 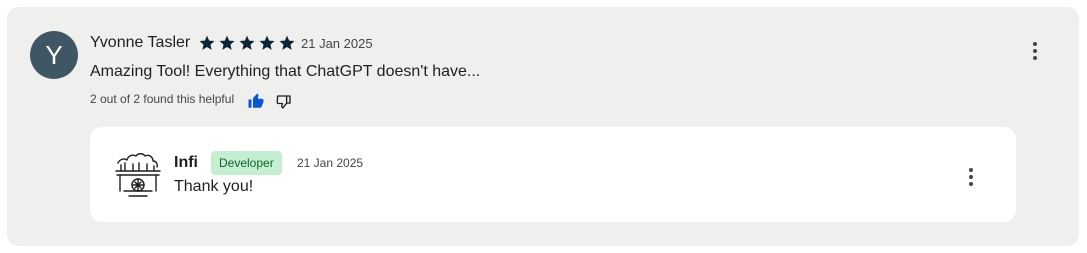 What do you see at coordinates (337, 43) in the screenshot?
I see `review-date: 21 Jan 2025` at bounding box center [337, 43].